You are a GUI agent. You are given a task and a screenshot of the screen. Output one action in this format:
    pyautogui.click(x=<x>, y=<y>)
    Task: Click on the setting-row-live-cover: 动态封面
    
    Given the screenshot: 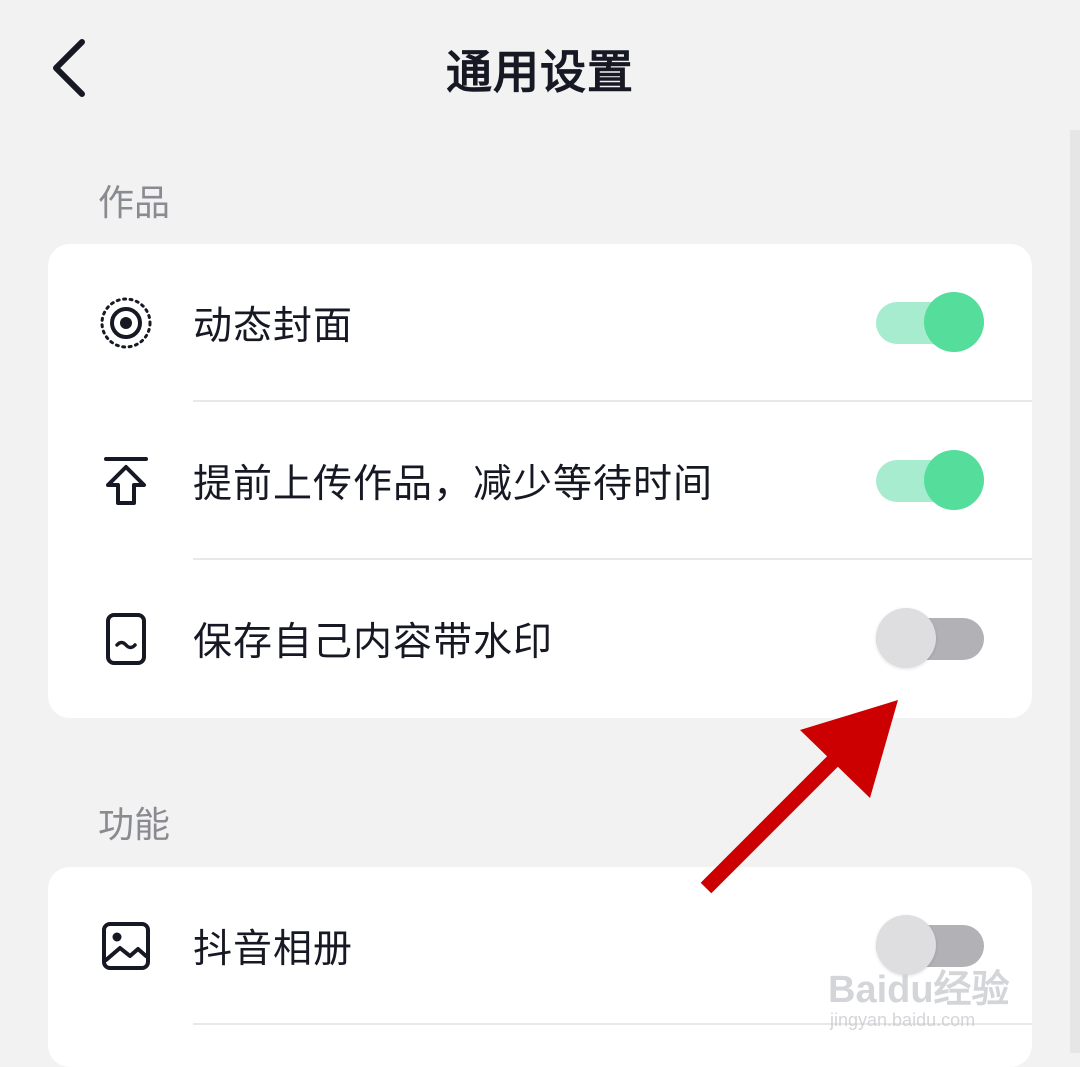 What is the action you would take?
    pyautogui.click(x=540, y=323)
    